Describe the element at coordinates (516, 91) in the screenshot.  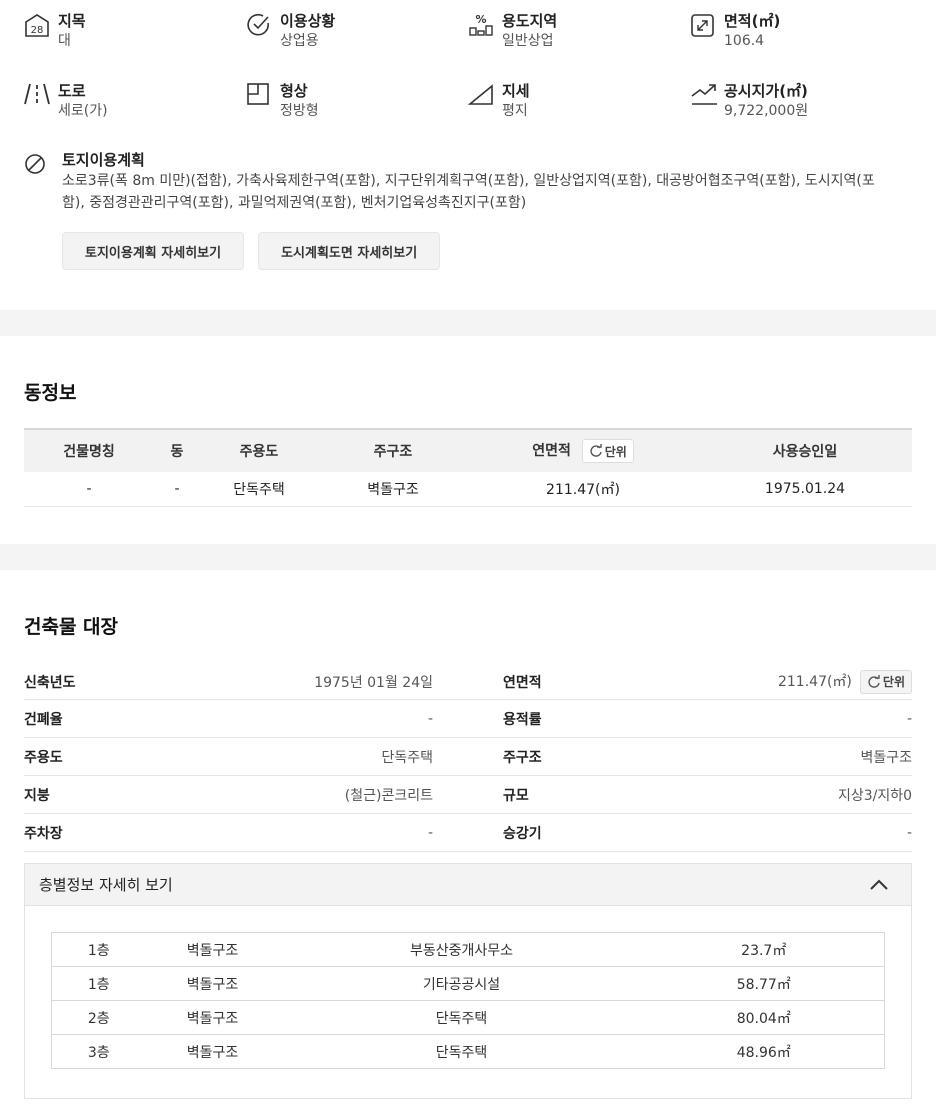
I see `terrain-label: 지세` at that location.